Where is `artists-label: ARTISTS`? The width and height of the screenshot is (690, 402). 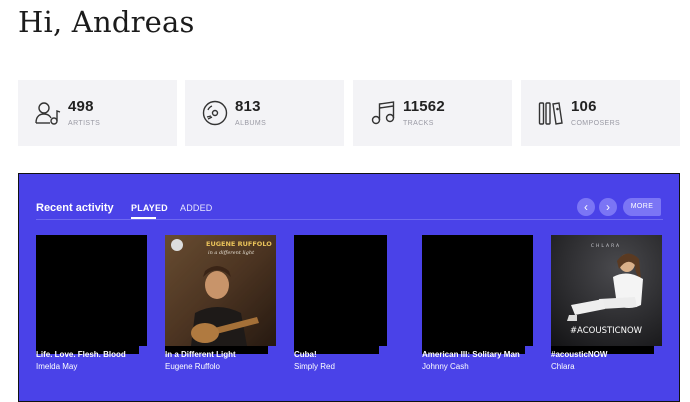
artists-label: ARTISTS is located at coordinates (84, 123).